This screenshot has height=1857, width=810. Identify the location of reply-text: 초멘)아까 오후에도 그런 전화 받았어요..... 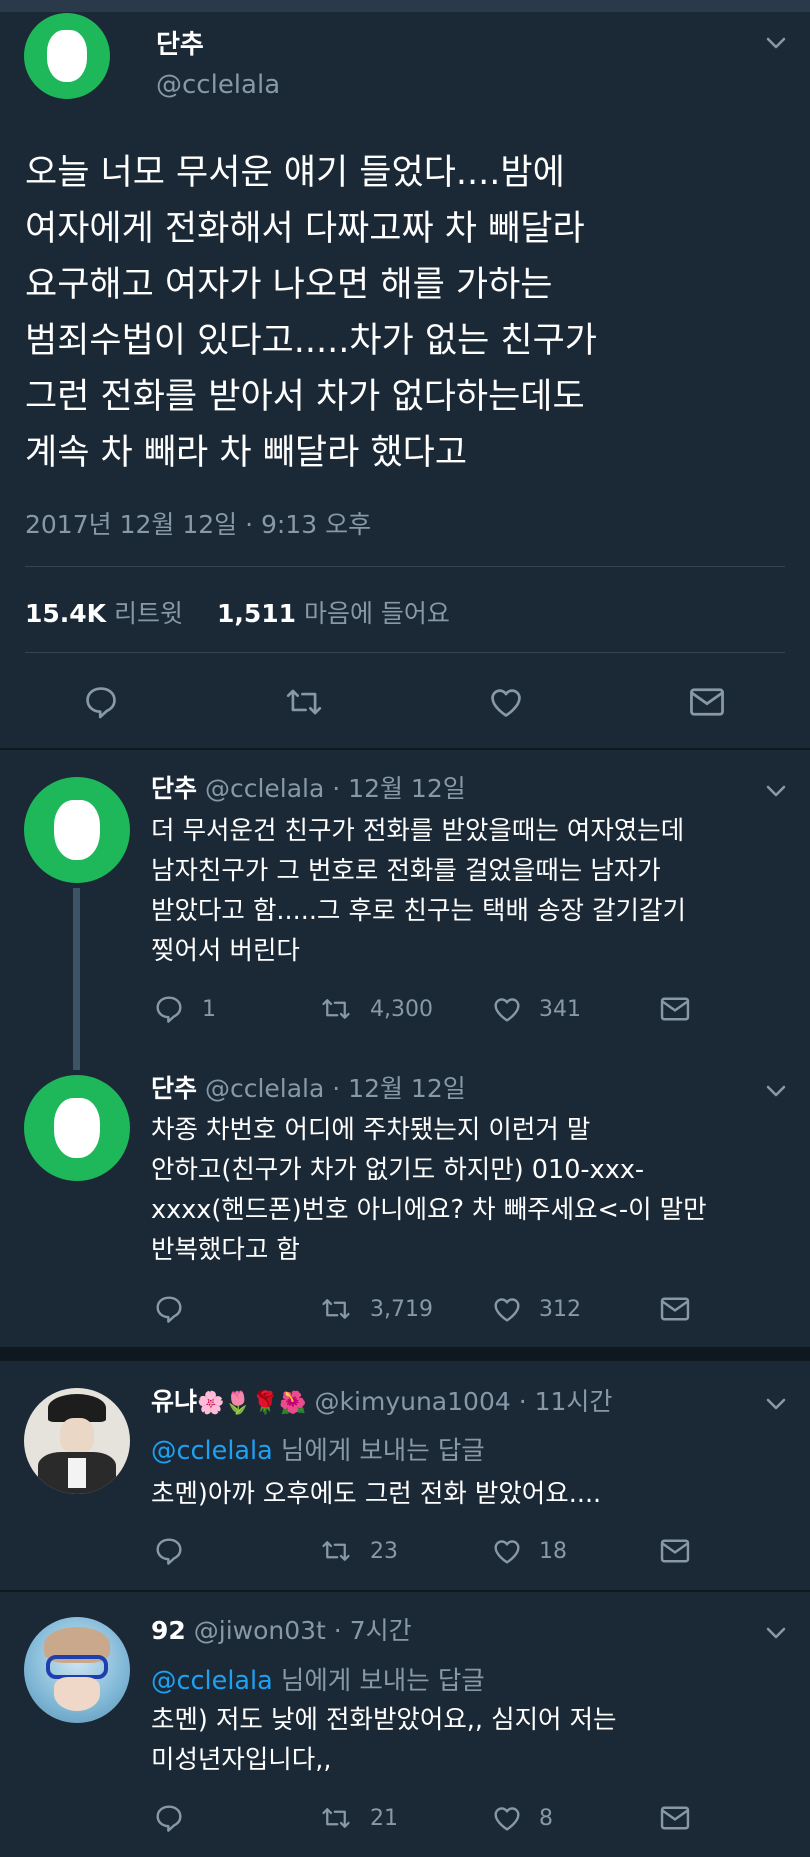
(376, 1494).